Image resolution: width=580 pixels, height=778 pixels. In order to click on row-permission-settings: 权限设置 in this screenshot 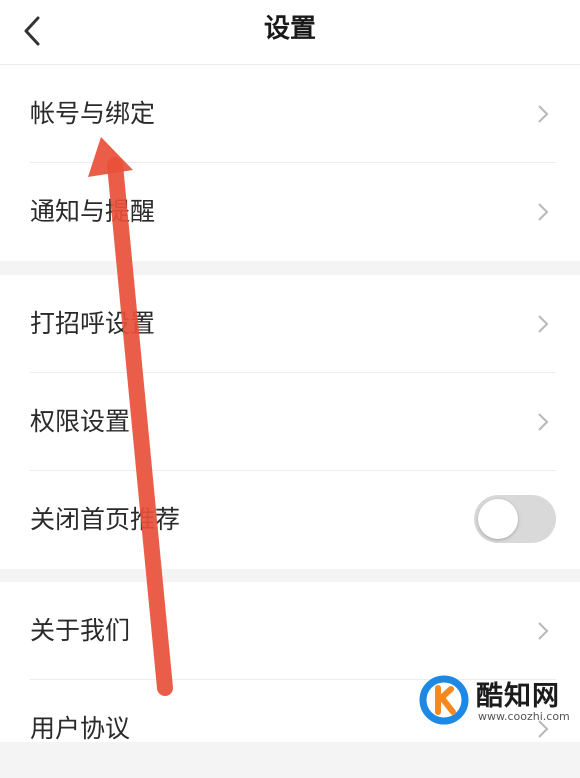, I will do `click(290, 422)`.